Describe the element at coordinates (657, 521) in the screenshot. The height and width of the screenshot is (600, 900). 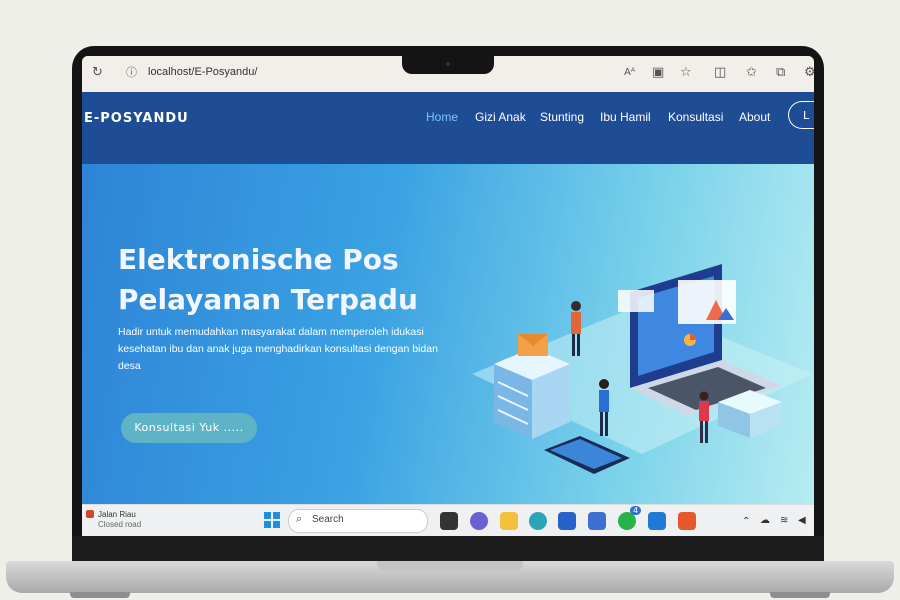
I see `vscode-icon` at that location.